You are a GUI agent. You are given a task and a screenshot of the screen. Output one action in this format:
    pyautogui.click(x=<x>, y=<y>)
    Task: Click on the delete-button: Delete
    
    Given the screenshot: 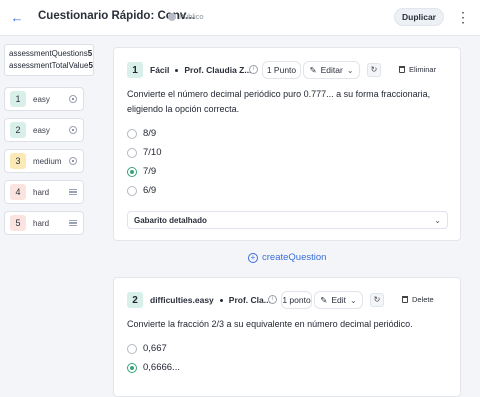 What is the action you would take?
    pyautogui.click(x=418, y=299)
    